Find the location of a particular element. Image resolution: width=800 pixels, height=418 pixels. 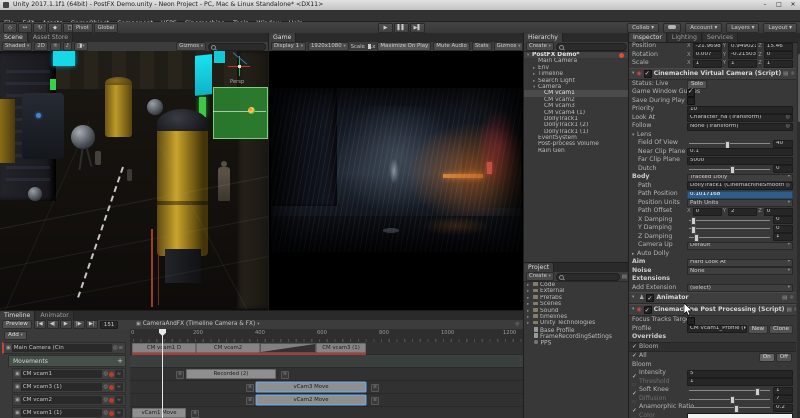

vector-field: 2 is located at coordinates (742, 211).